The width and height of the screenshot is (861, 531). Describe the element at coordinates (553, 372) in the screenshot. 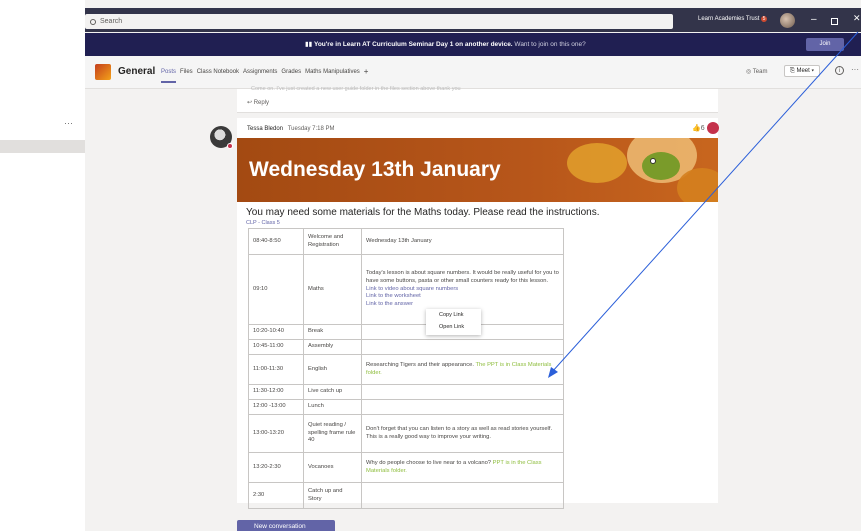

I see `arrow-head` at that location.